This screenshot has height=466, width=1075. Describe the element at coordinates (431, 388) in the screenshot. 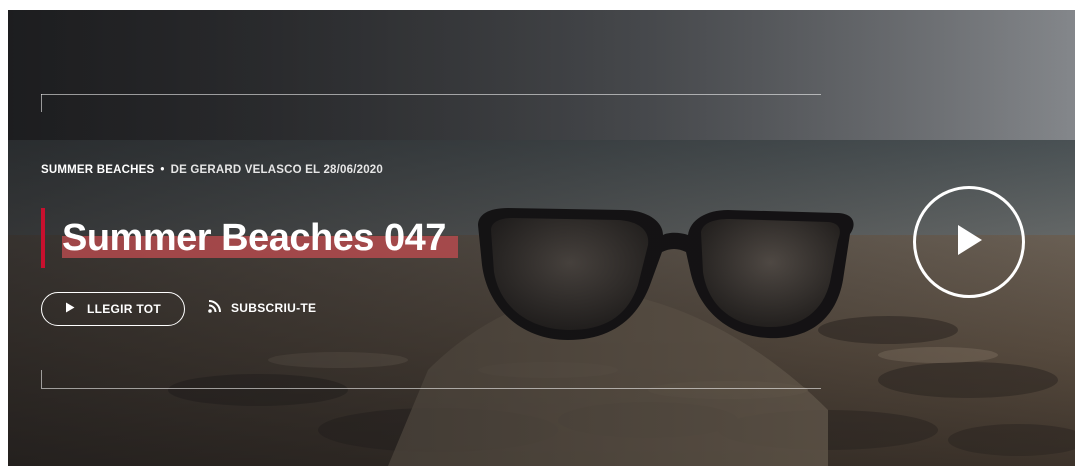

I see `frame-bottom-line` at that location.